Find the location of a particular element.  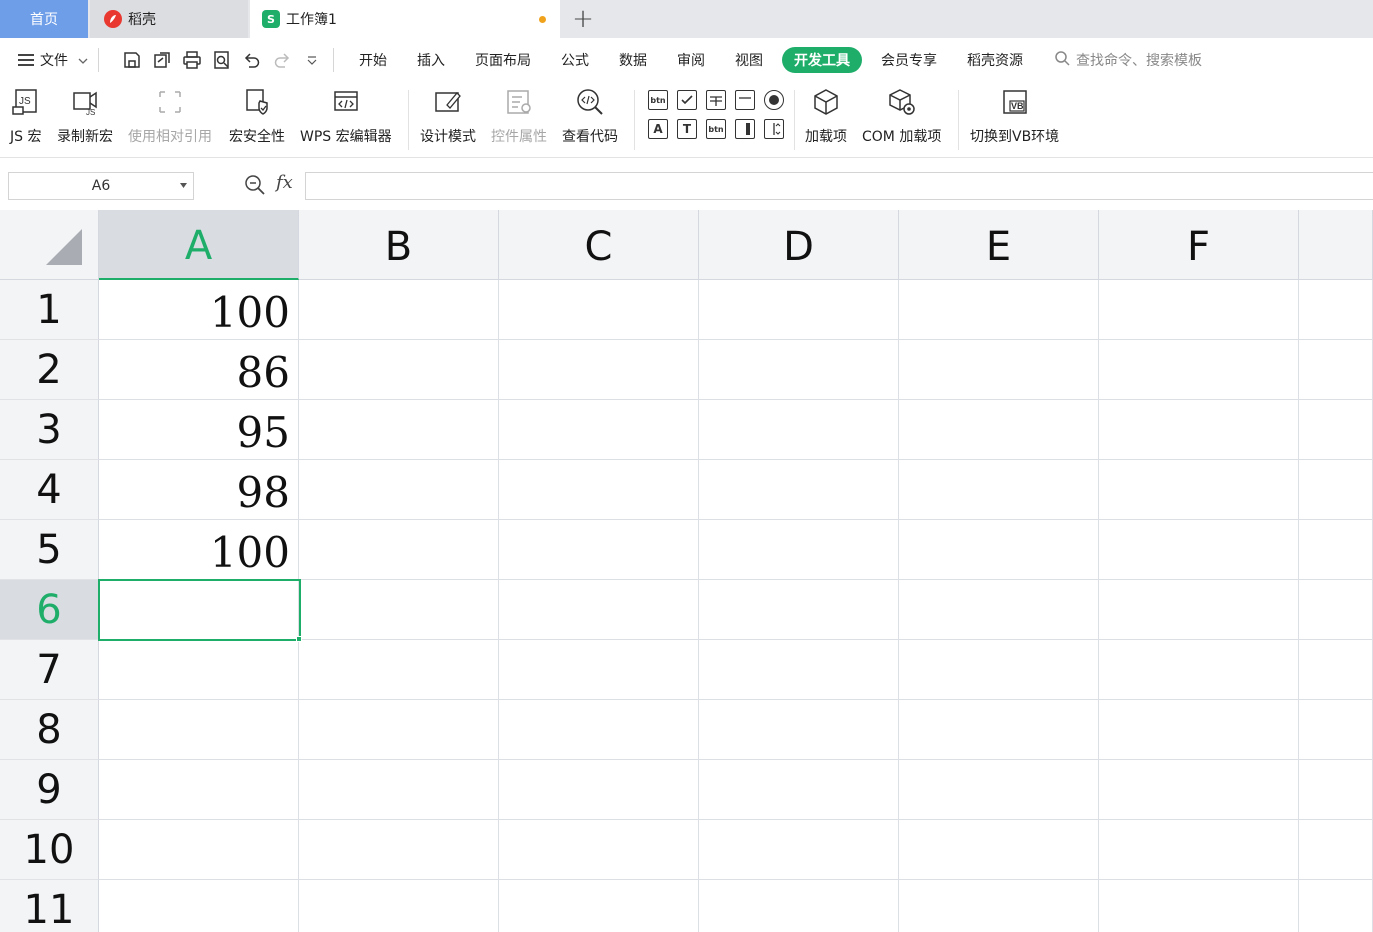

view-code-button: 查看代码 is located at coordinates (590, 116).